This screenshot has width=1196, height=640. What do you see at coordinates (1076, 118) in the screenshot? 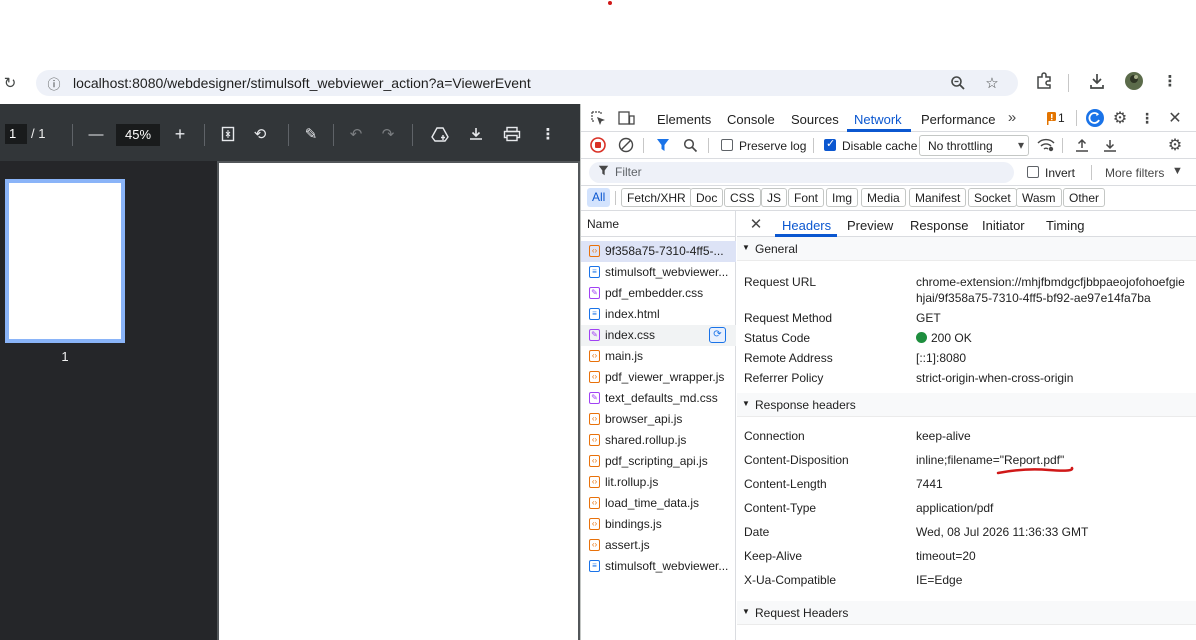
I see `tab-divider` at bounding box center [1076, 118].